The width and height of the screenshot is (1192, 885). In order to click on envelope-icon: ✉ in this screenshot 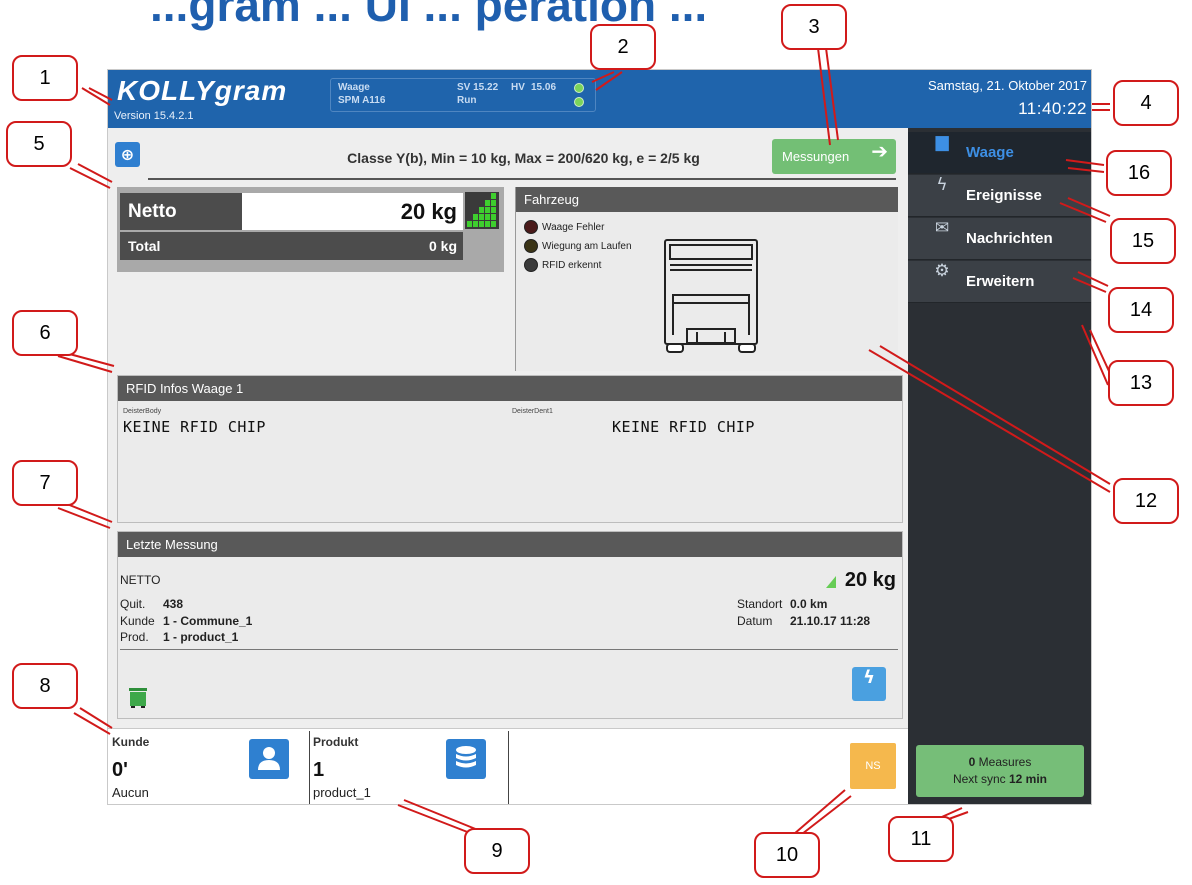, I will do `click(942, 228)`.